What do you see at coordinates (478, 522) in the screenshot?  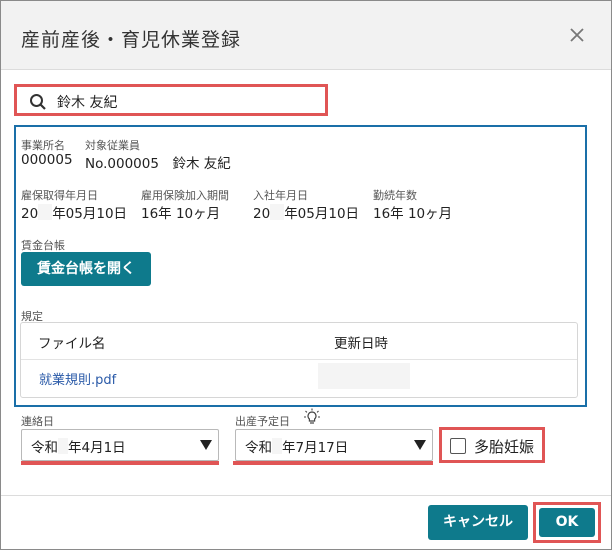 I see `cancel-button: キャンセル` at bounding box center [478, 522].